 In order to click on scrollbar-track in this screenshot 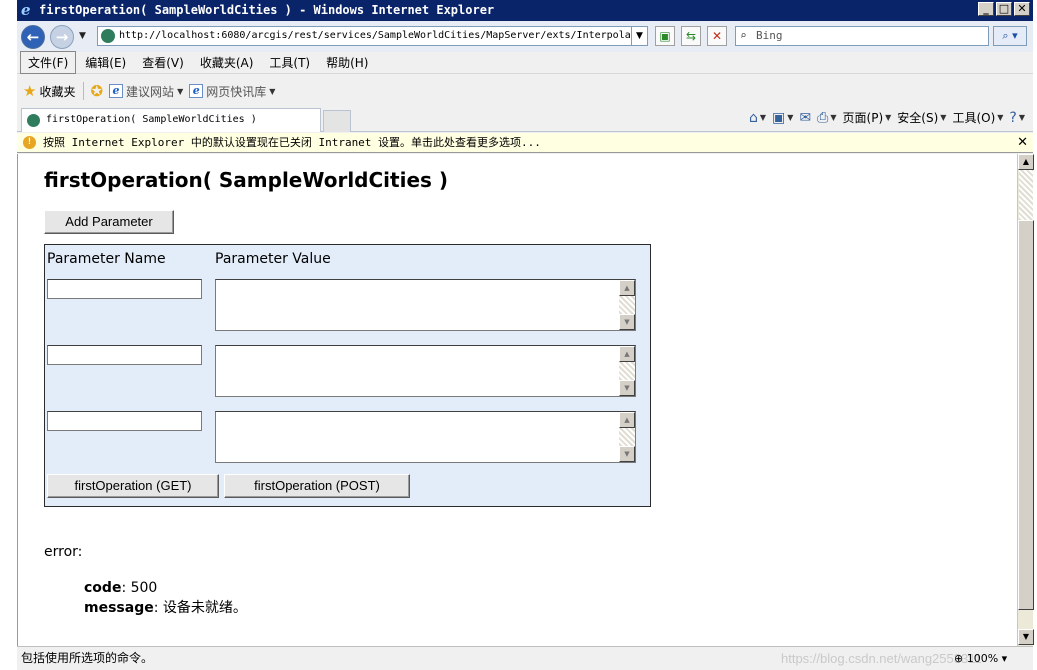, I will do `click(1026, 195)`.